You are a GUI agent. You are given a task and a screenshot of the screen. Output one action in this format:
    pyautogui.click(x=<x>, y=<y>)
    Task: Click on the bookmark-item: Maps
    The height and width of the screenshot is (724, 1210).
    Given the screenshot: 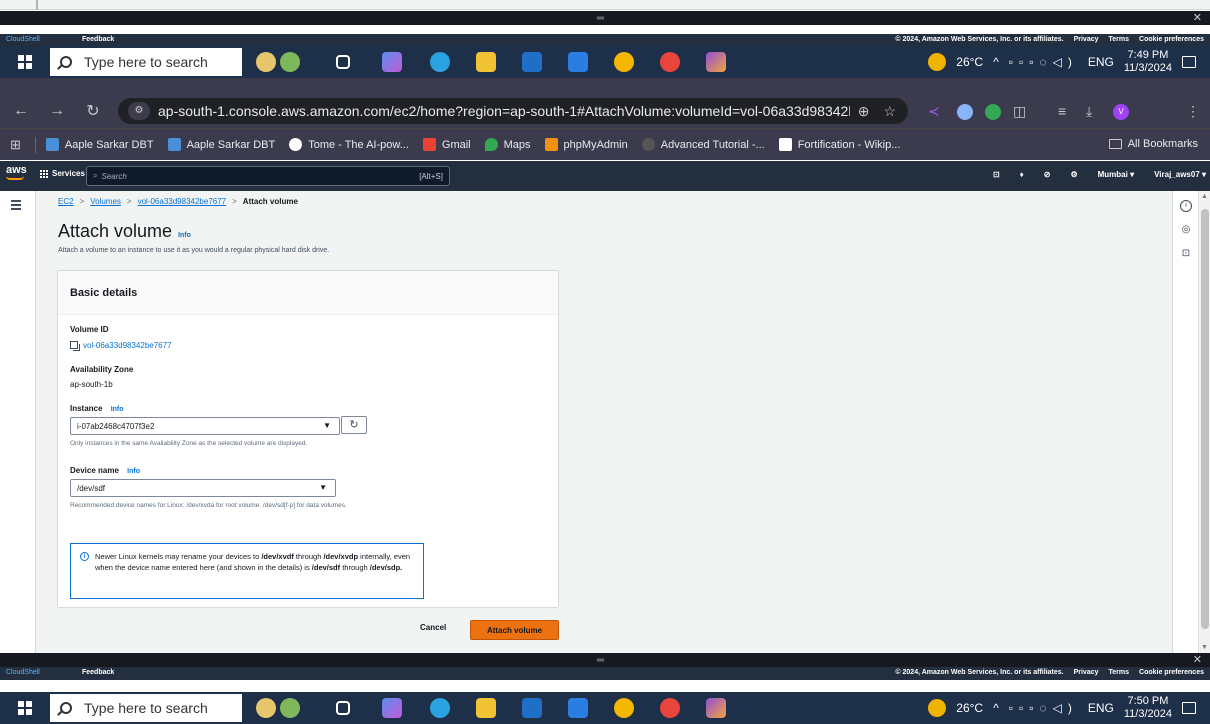 What is the action you would take?
    pyautogui.click(x=507, y=144)
    